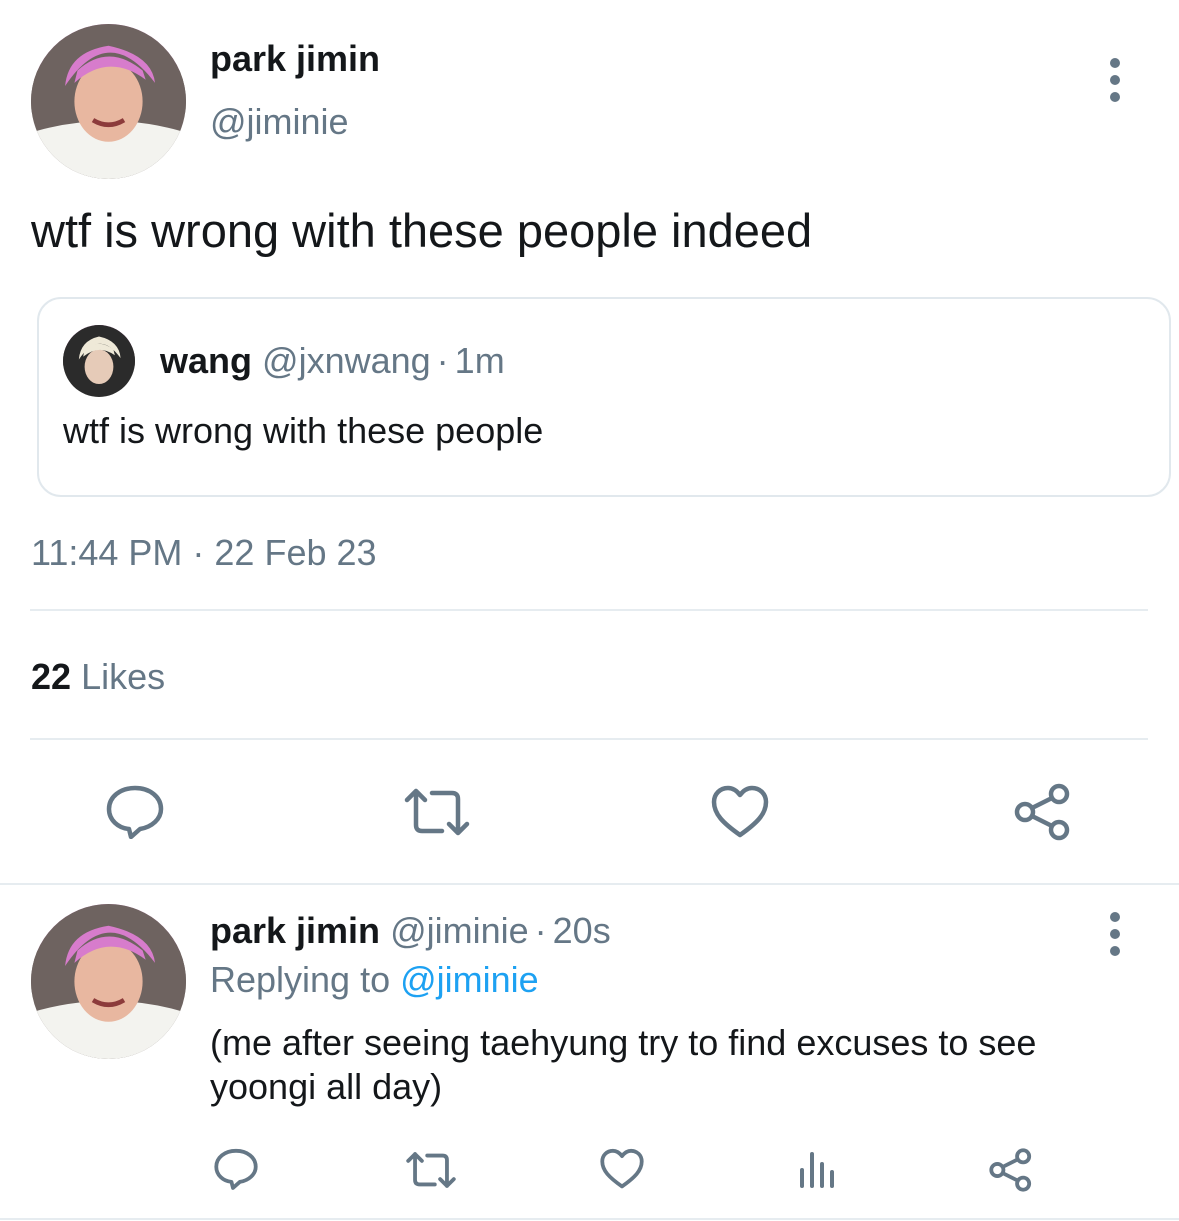  What do you see at coordinates (581, 930) in the screenshot?
I see `reply-time: 20s` at bounding box center [581, 930].